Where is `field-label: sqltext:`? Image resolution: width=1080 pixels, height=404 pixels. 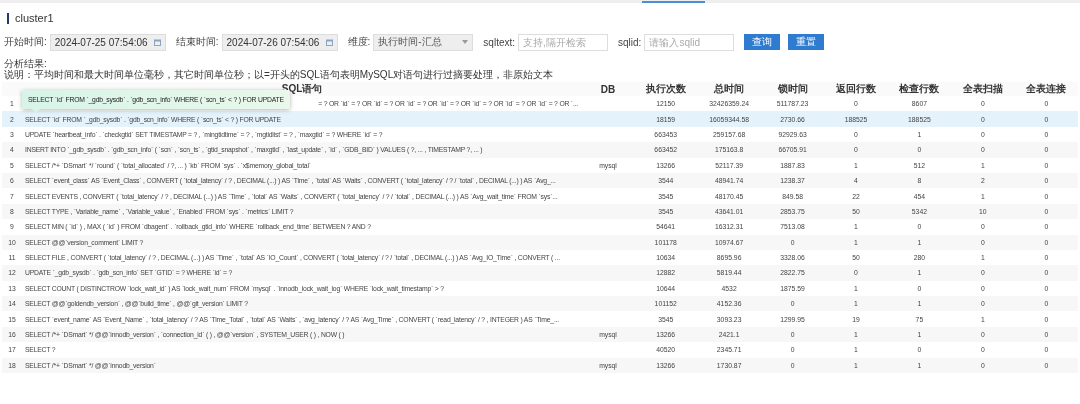 field-label: sqltext: is located at coordinates (499, 42).